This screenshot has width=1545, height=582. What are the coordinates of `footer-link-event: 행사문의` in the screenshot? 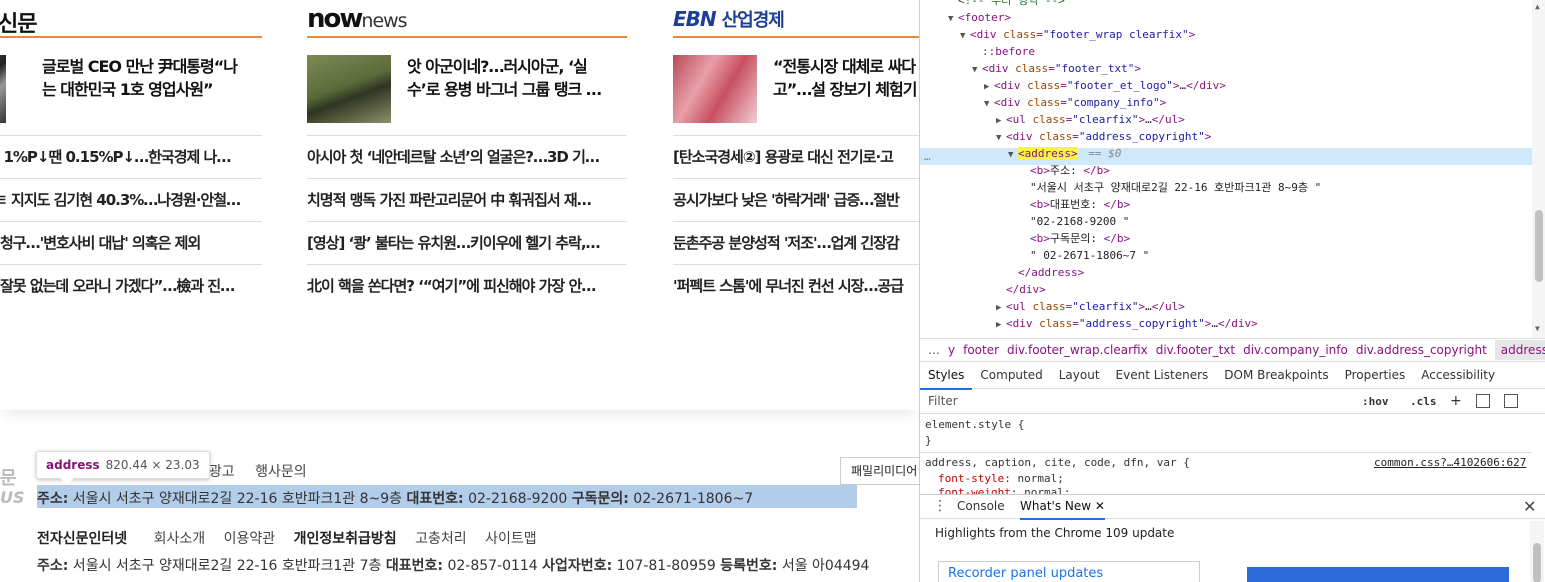 It's located at (281, 472).